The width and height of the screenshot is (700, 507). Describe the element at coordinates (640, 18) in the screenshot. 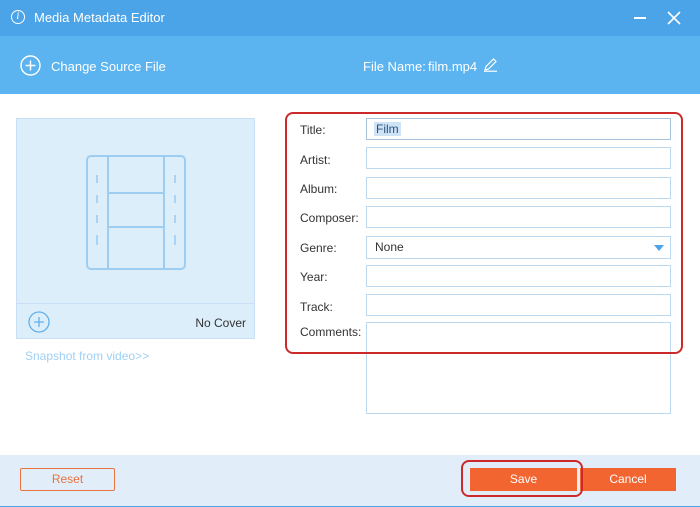

I see `minimize-button` at that location.